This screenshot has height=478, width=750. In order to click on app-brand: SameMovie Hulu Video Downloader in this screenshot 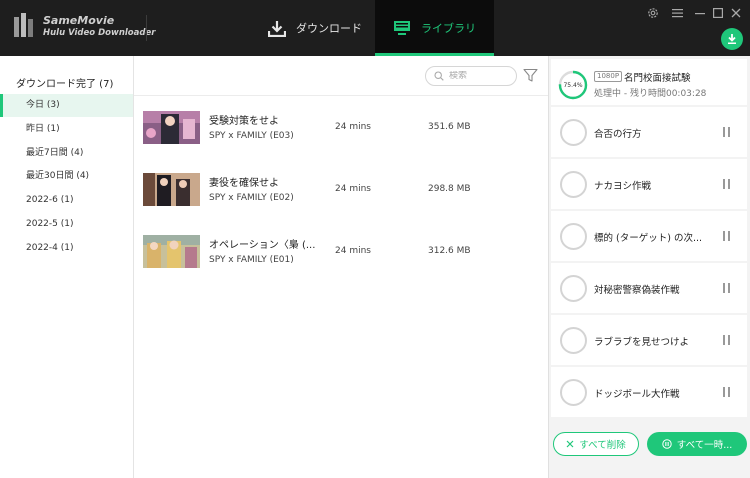, I will do `click(99, 26)`.